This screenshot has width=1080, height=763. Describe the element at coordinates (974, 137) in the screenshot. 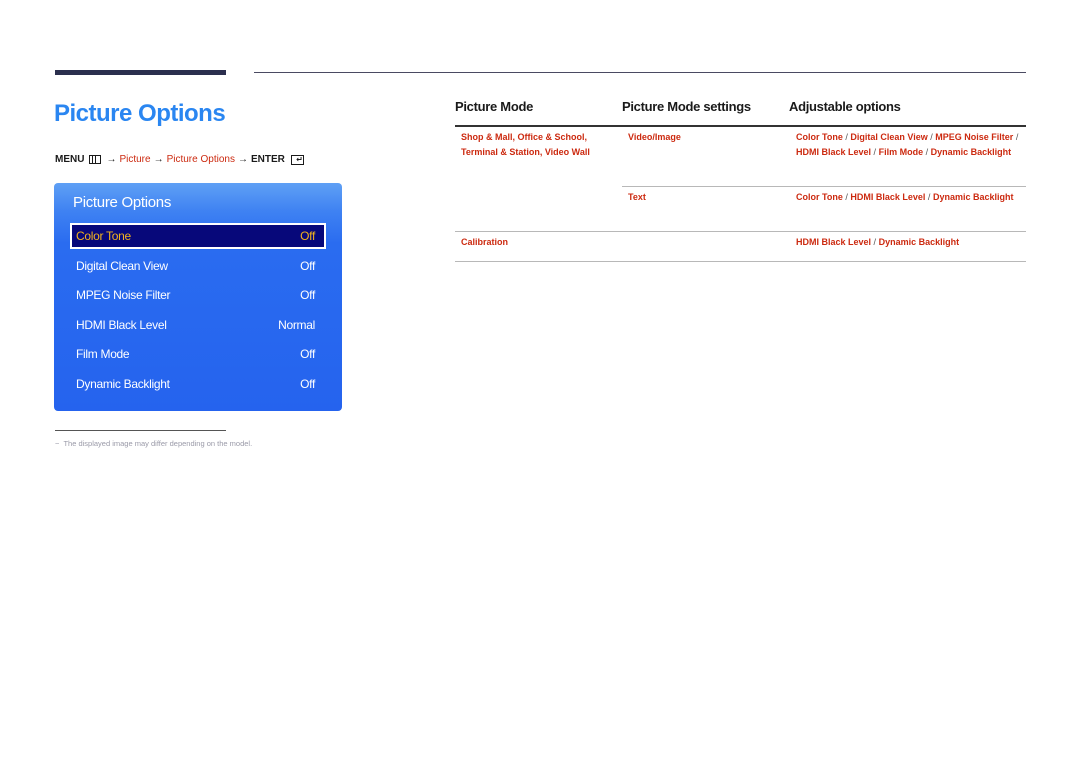

I see `option-link: MPEG Noise Filter` at that location.